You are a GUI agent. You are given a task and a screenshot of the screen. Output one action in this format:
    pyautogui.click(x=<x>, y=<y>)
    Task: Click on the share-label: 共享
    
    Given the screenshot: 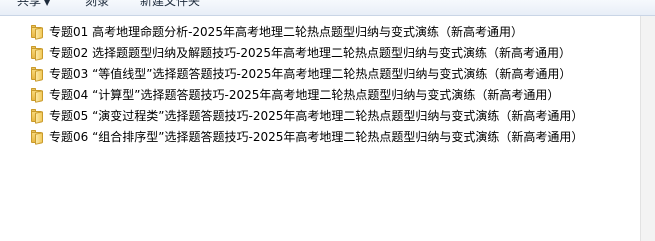 What is the action you would take?
    pyautogui.click(x=29, y=4)
    